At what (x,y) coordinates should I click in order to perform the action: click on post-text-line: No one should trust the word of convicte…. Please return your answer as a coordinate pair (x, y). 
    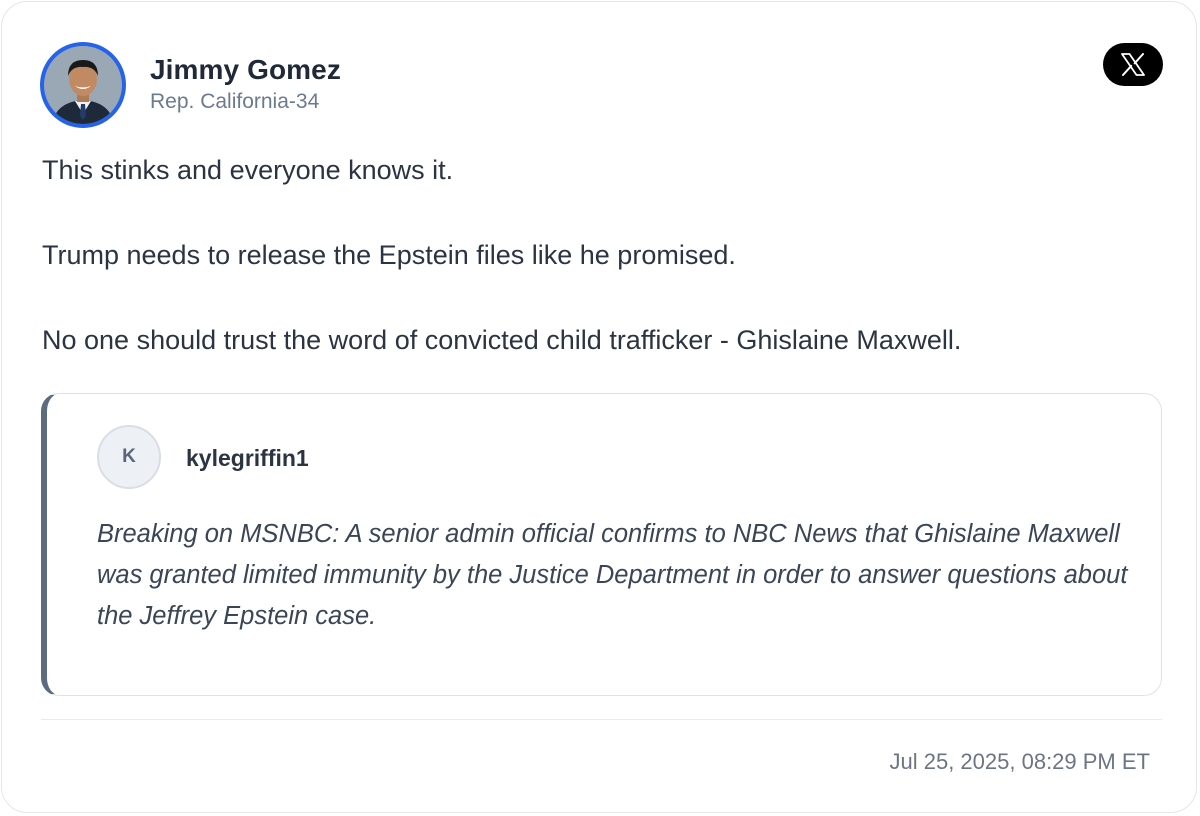
    Looking at the image, I should click on (502, 340).